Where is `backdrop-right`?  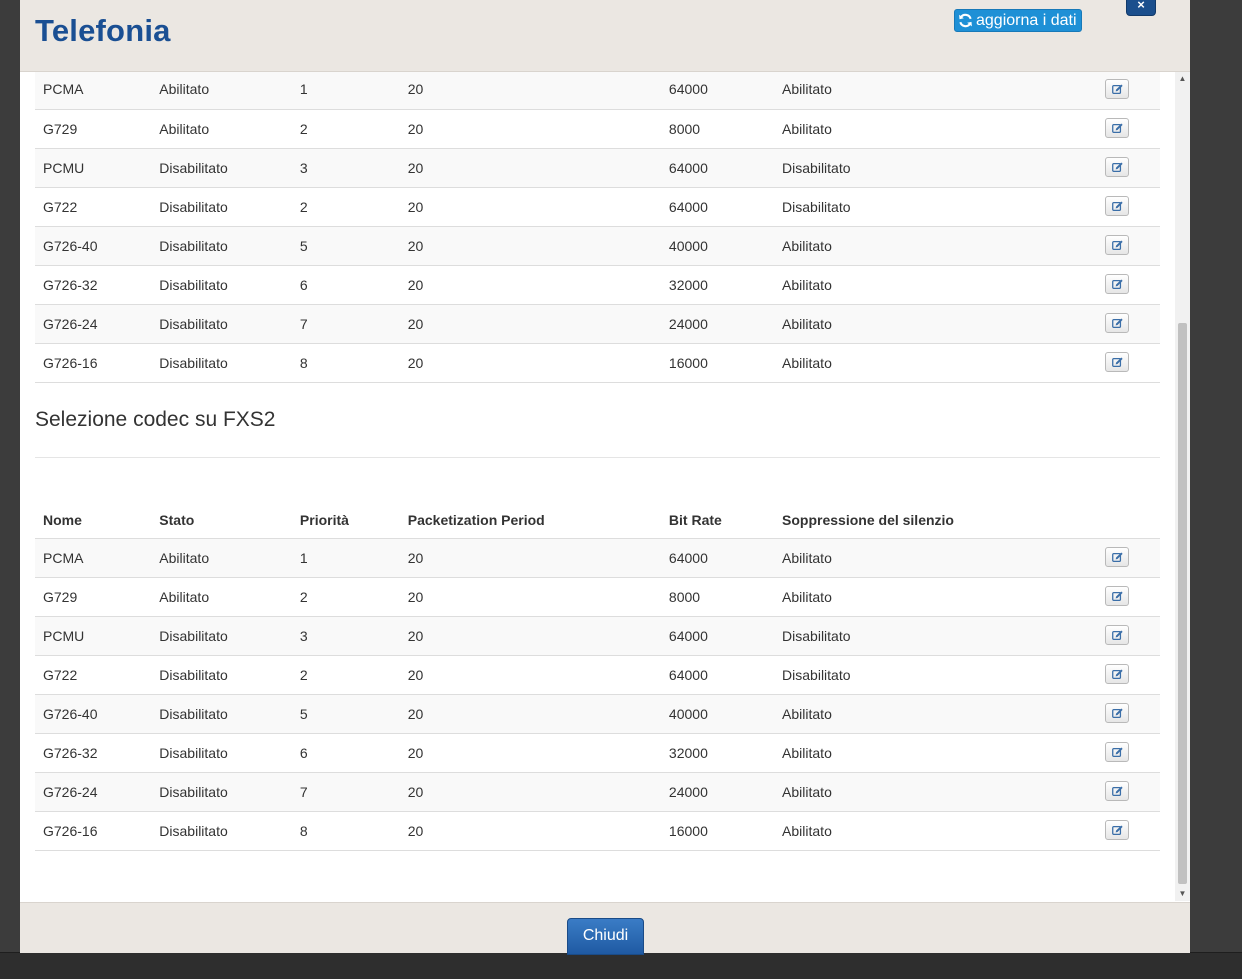
backdrop-right is located at coordinates (1216, 476).